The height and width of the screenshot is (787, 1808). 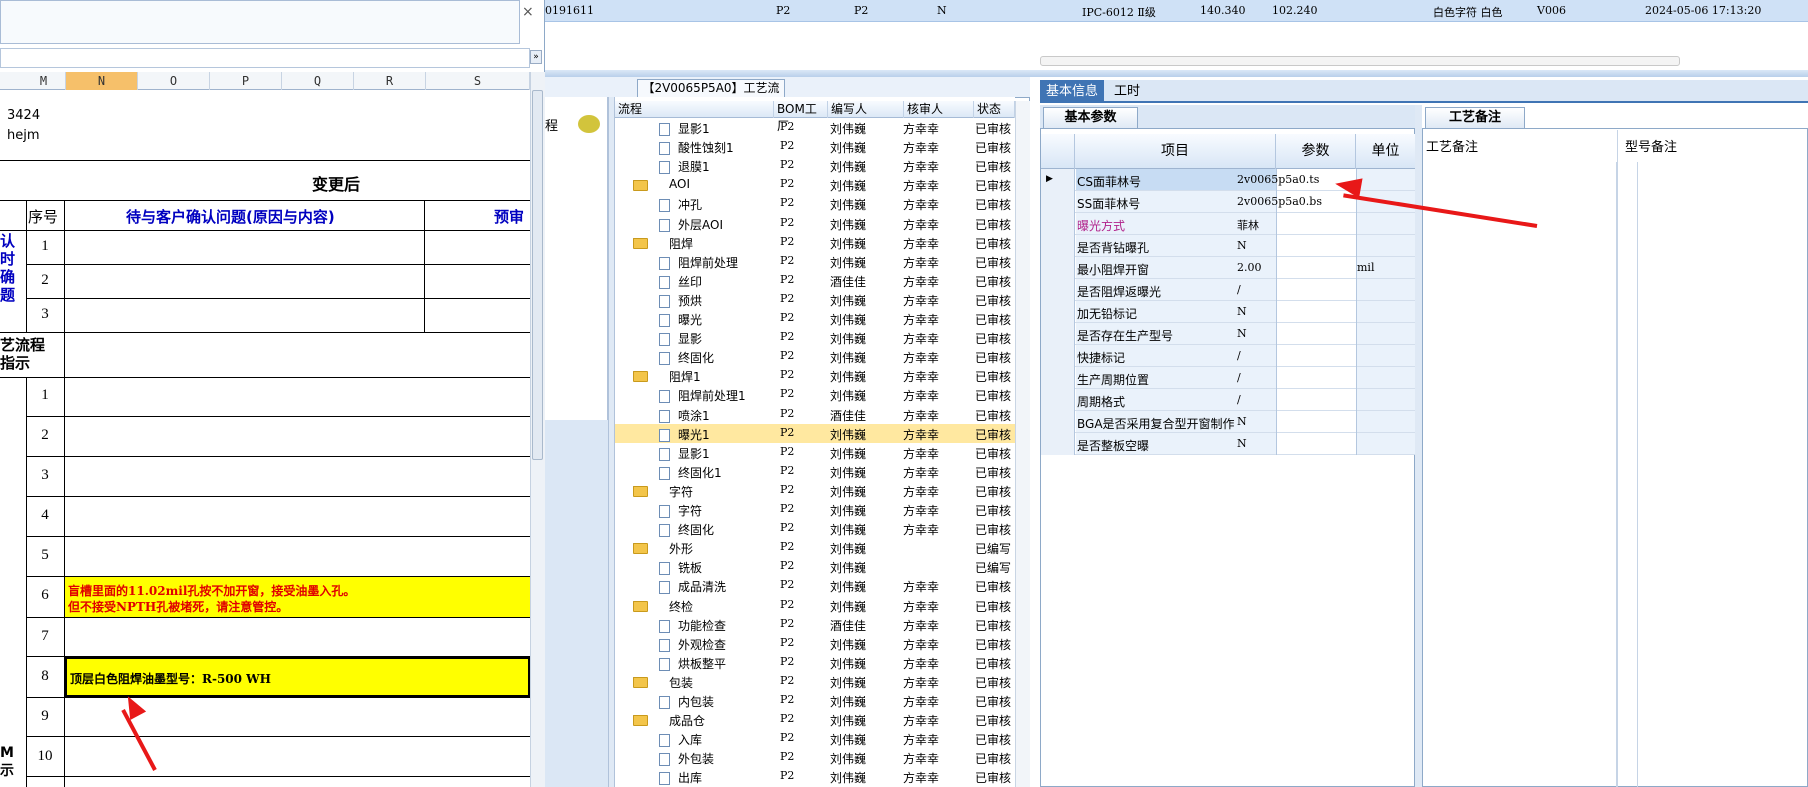 What do you see at coordinates (815, 471) in the screenshot?
I see `process-step-row: 终固化1 P2 刘伟巍 方幸幸 已审核` at bounding box center [815, 471].